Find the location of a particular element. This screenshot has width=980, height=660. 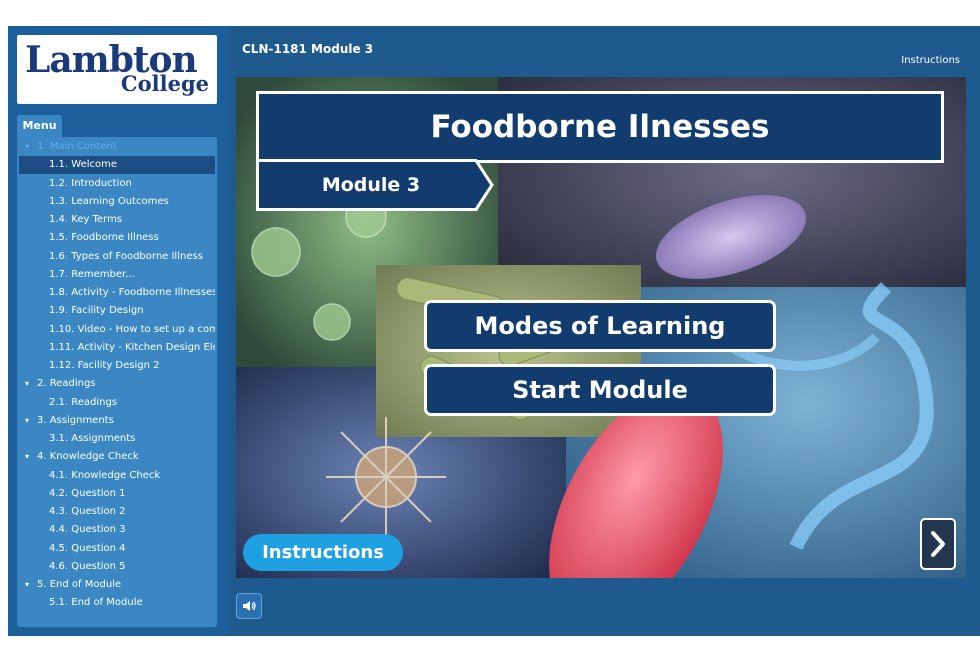

menu-item: 1.4. Key Terms is located at coordinates (117, 220).